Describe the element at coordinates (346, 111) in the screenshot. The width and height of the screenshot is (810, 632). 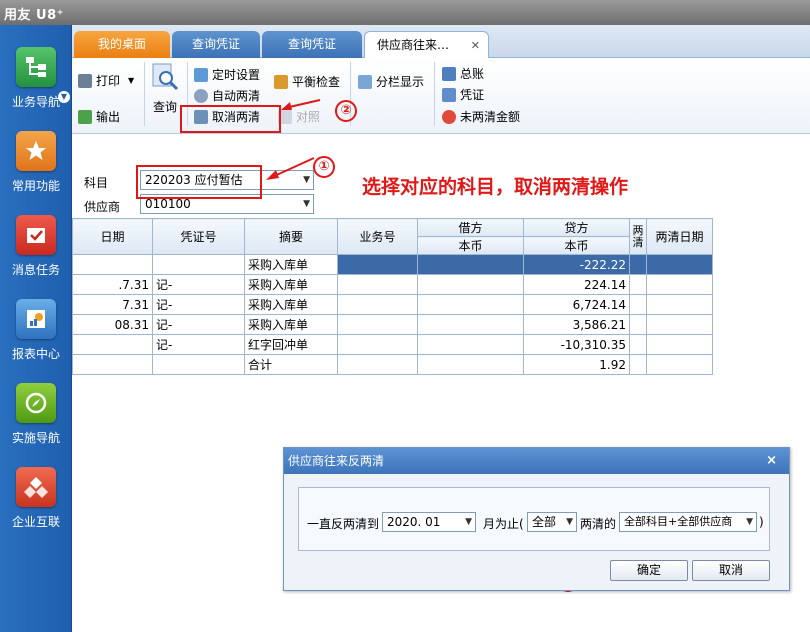
I see `step-marker-2: ②` at that location.